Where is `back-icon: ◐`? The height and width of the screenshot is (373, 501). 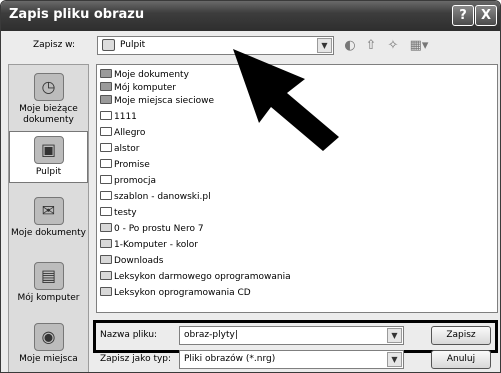
back-icon: ◐ is located at coordinates (350, 46).